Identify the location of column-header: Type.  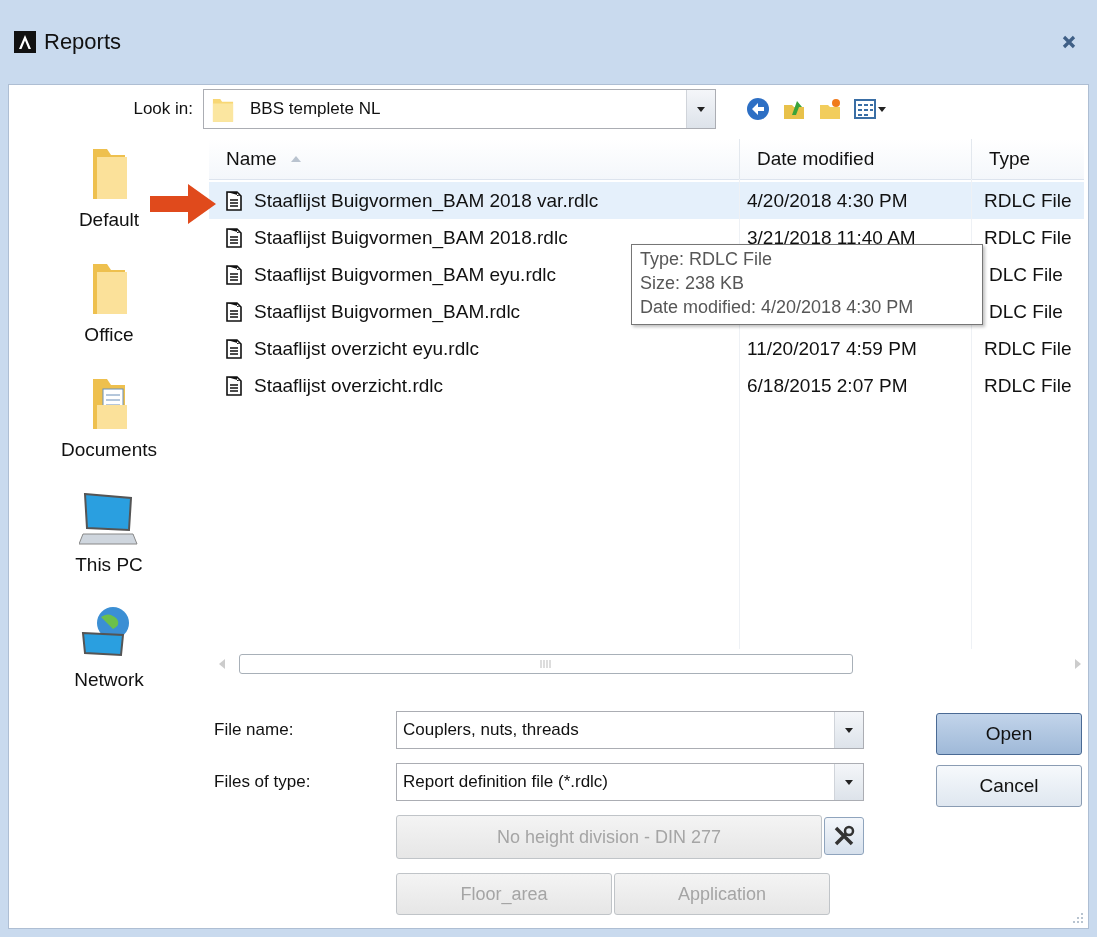
(1027, 159).